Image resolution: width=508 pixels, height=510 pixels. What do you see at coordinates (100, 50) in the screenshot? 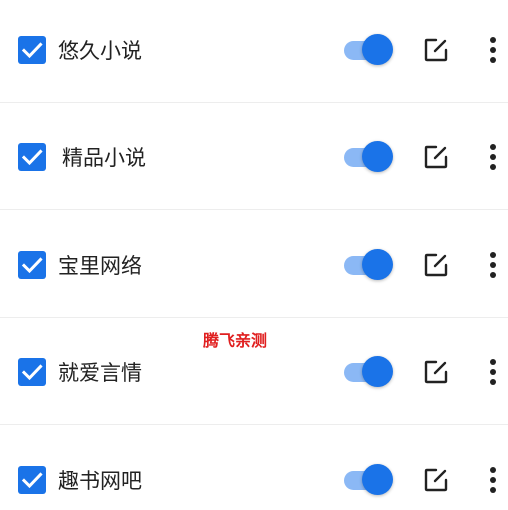
I see `source-name: 悠久小说` at bounding box center [100, 50].